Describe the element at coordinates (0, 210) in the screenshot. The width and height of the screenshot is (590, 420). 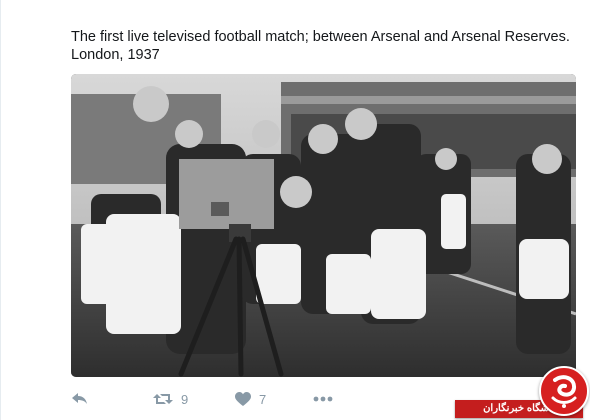
I see `timeline-border` at that location.